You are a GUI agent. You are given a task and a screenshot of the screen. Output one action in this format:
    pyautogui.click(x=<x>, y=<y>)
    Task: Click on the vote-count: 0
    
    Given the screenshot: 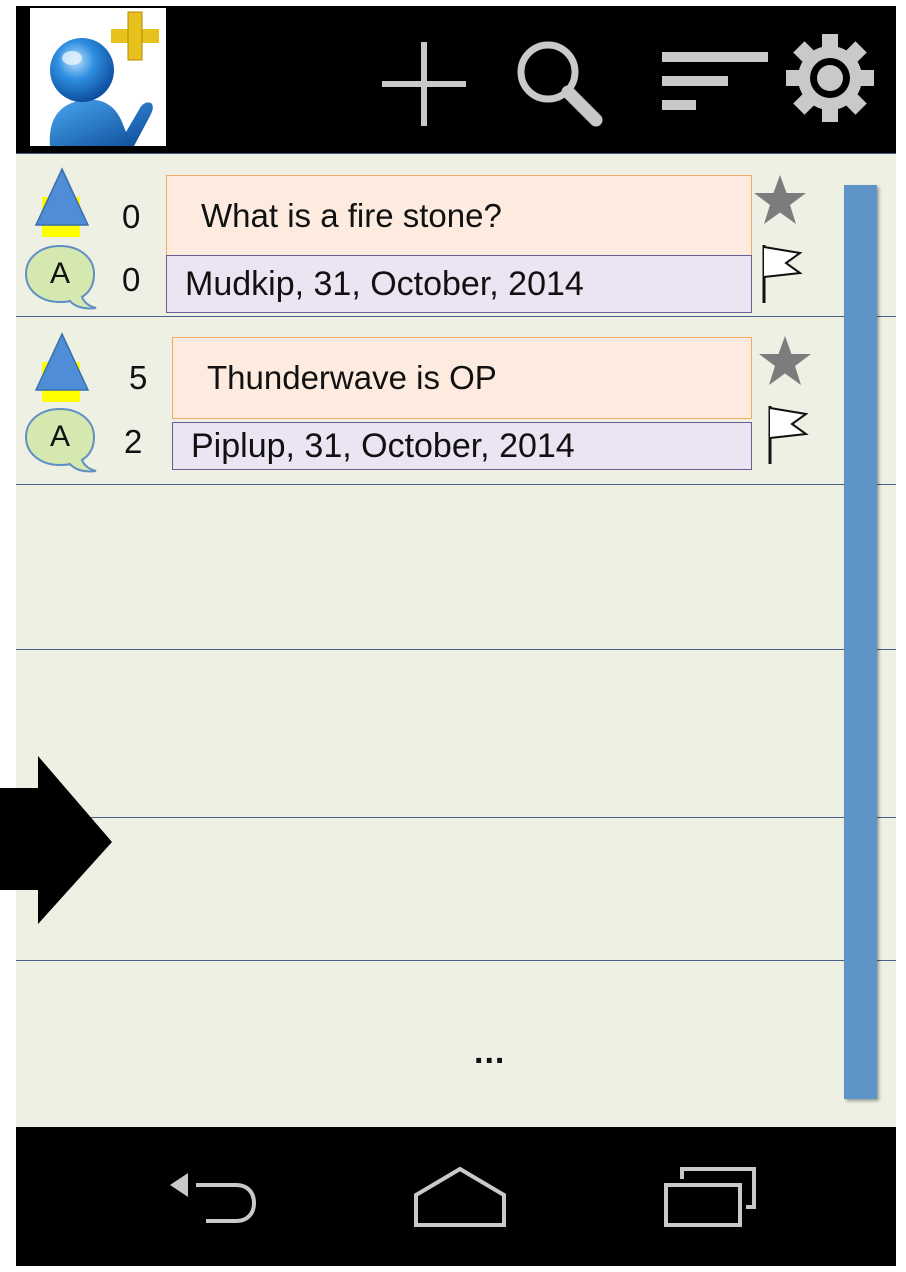 What is the action you would take?
    pyautogui.click(x=131, y=216)
    